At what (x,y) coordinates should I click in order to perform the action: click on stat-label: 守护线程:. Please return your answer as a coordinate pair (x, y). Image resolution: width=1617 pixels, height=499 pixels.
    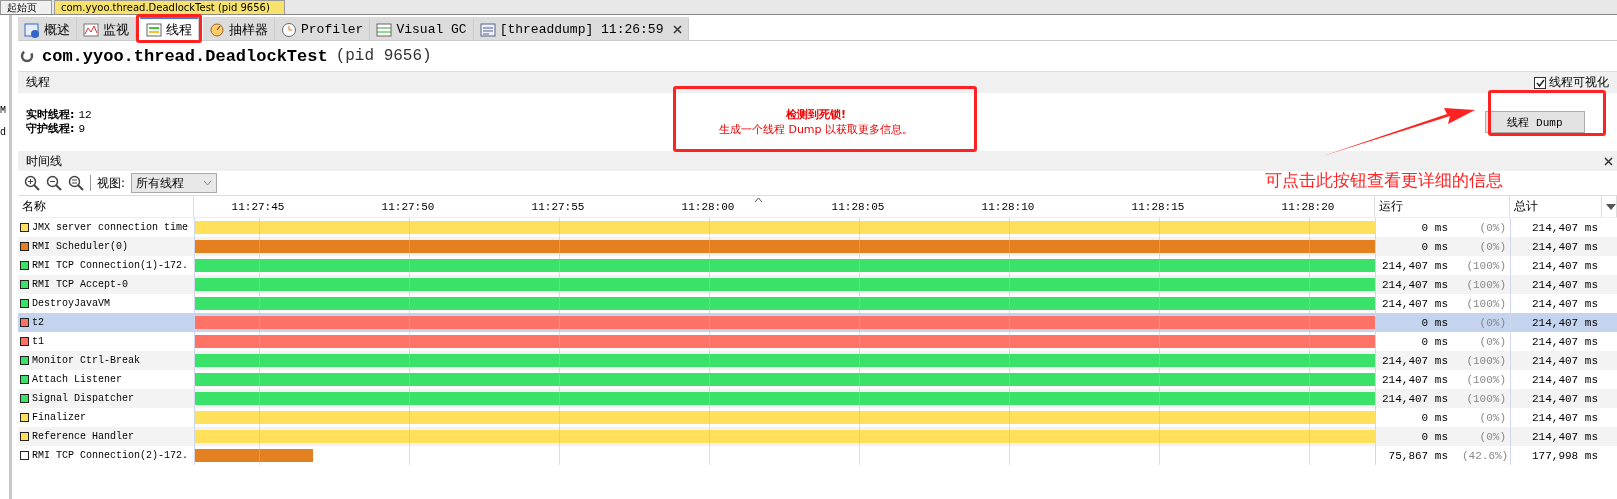
    Looking at the image, I should click on (50, 128).